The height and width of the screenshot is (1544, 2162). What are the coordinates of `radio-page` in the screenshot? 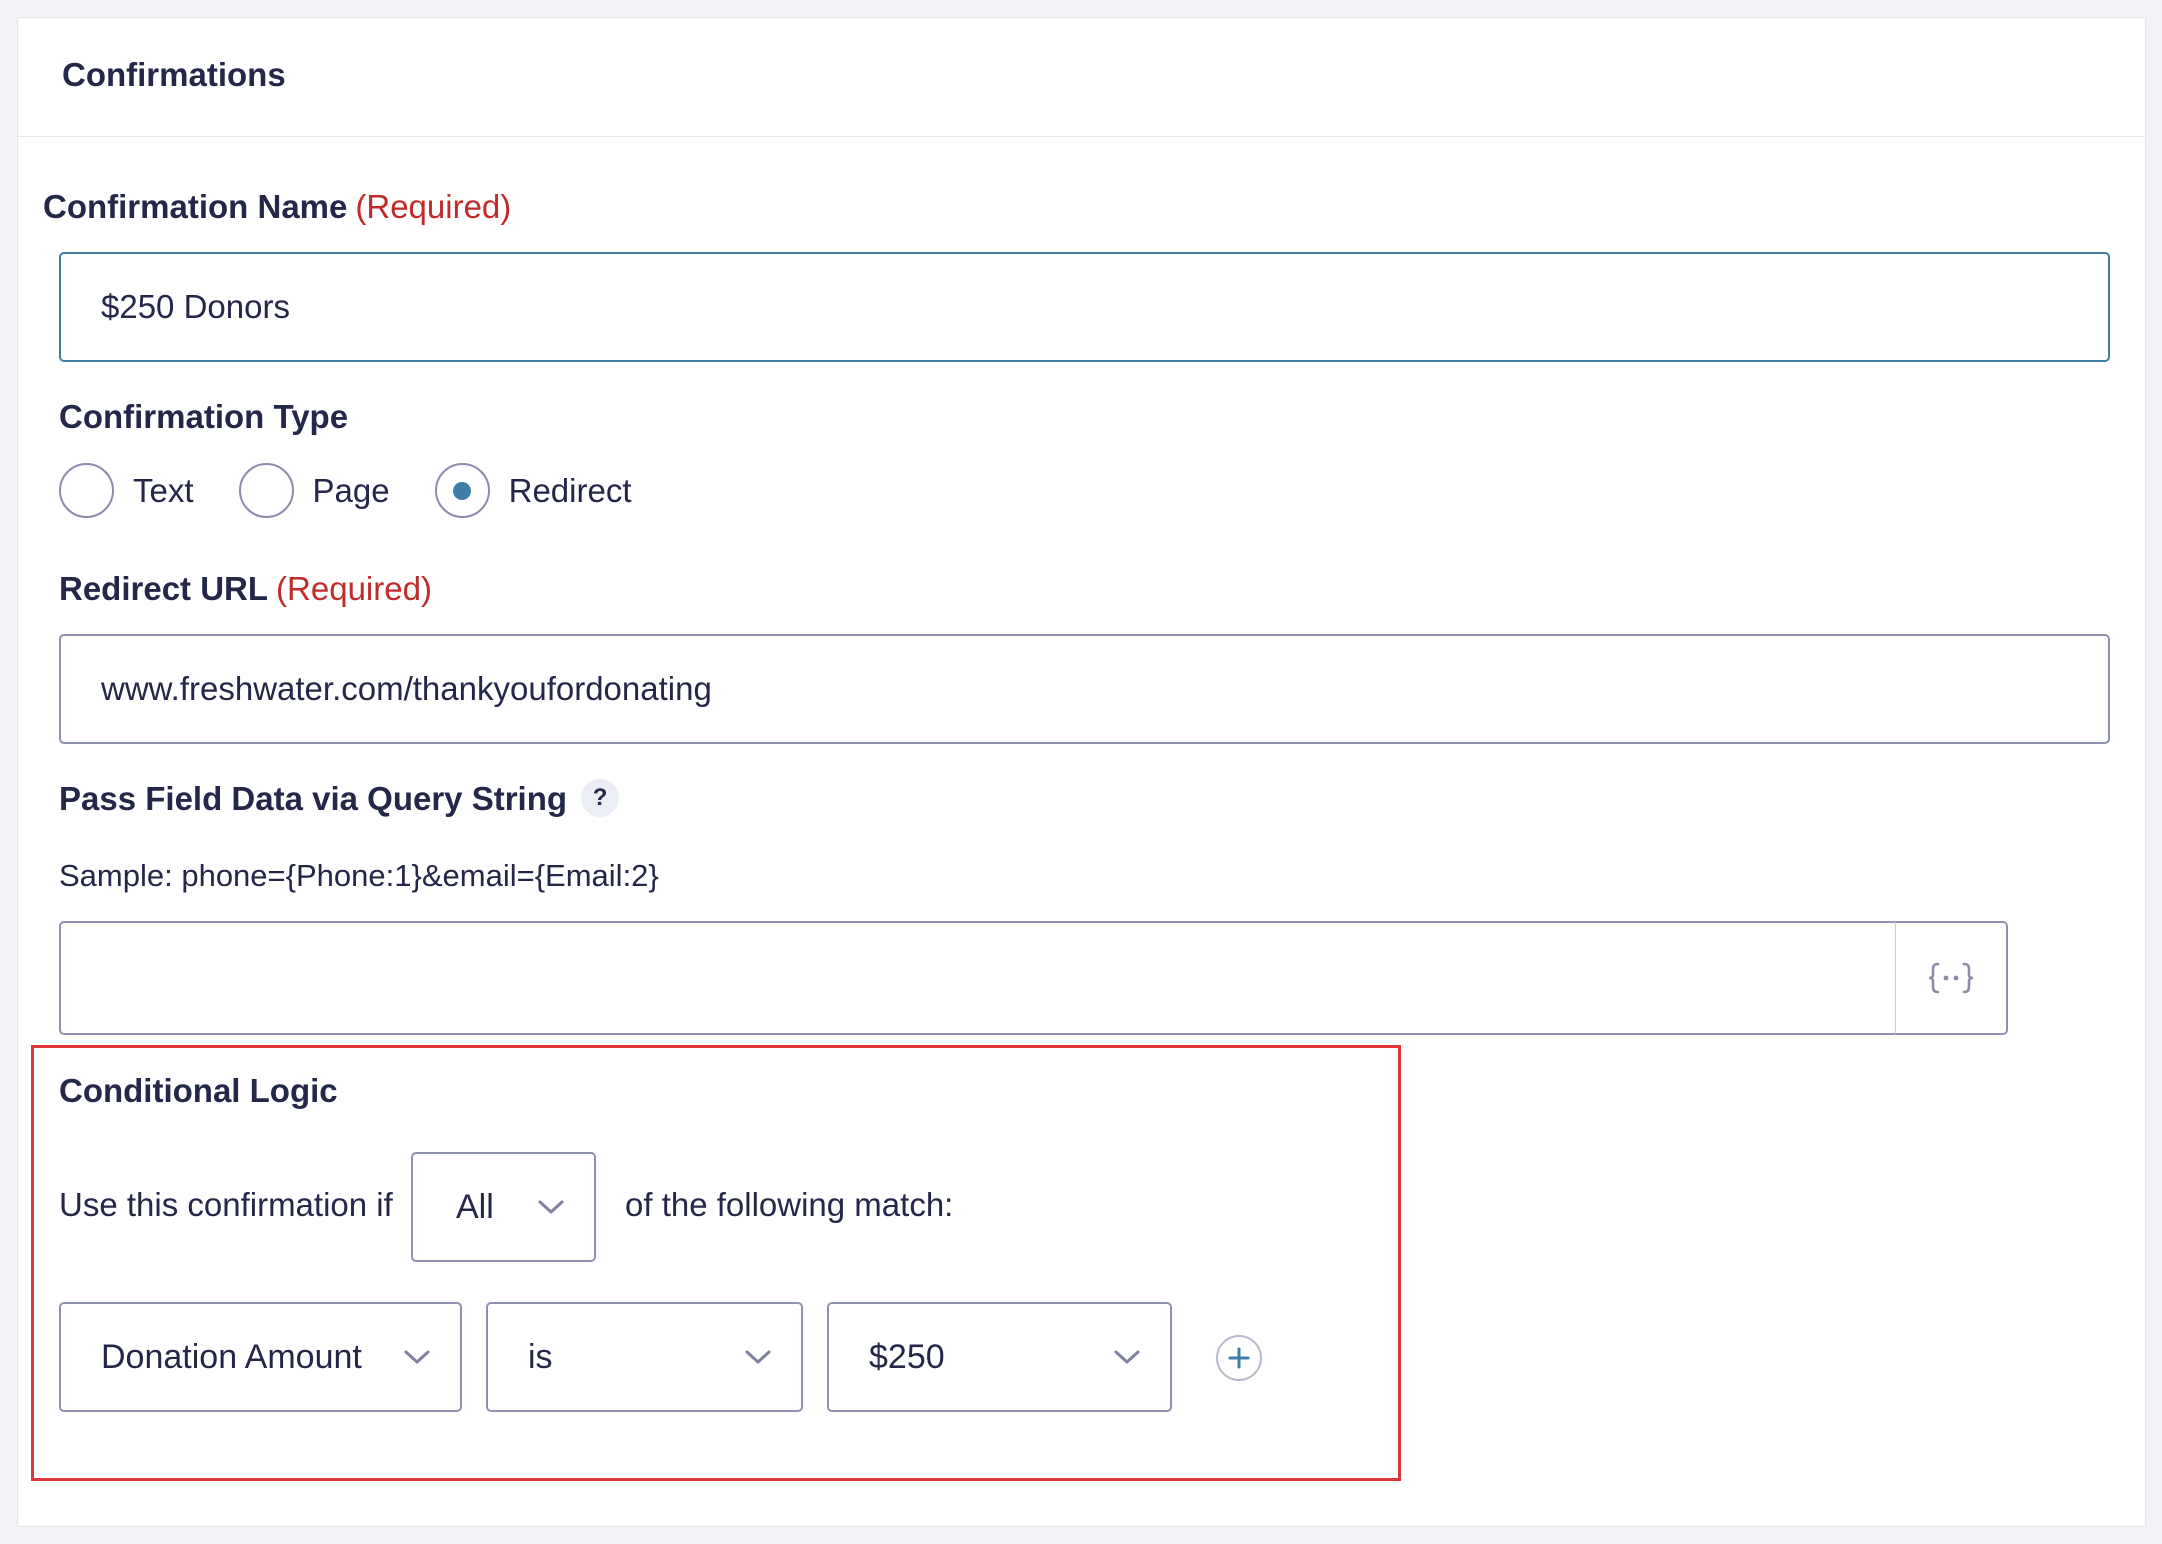 It's located at (266, 490).